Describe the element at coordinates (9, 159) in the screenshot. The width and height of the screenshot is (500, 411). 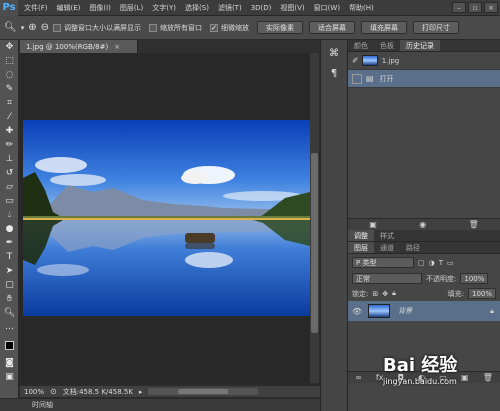
I see `clone-stamp-tool-icon: ⊥` at that location.